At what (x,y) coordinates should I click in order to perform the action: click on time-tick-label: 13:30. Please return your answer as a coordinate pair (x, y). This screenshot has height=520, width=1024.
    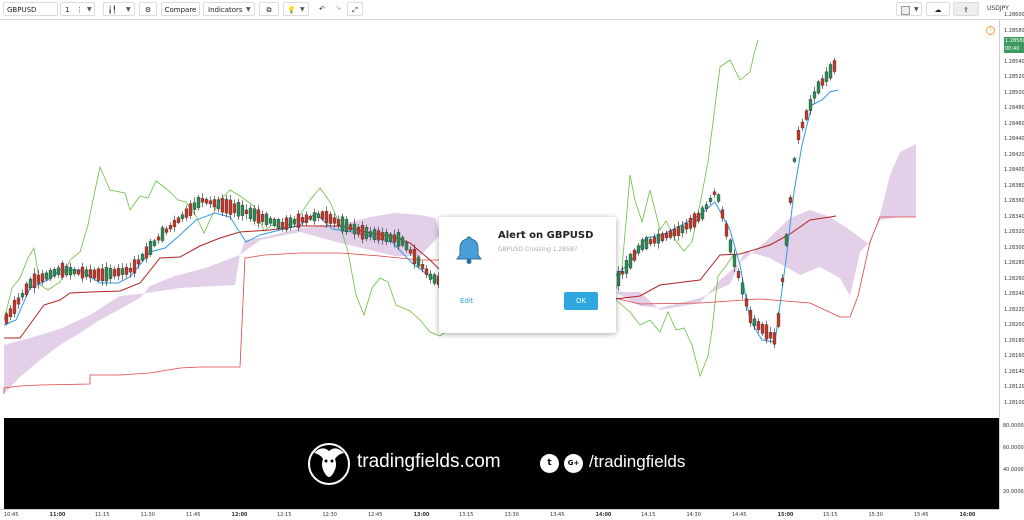
    Looking at the image, I should click on (511, 515).